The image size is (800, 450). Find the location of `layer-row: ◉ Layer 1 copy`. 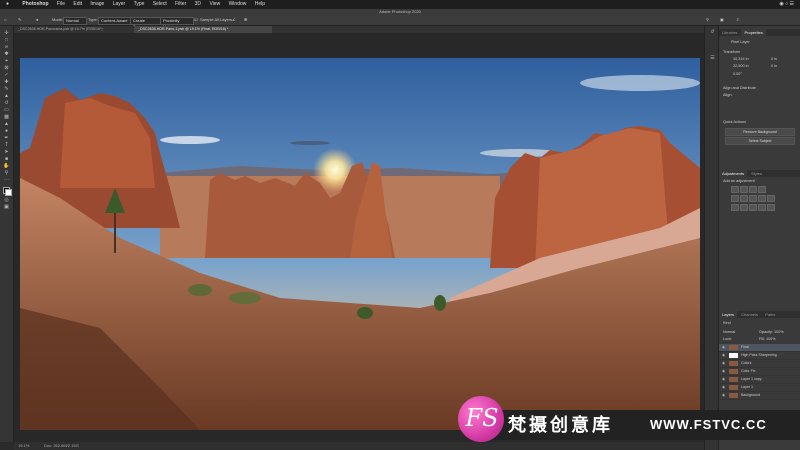

layer-row: ◉ Layer 1 copy is located at coordinates (759, 380).